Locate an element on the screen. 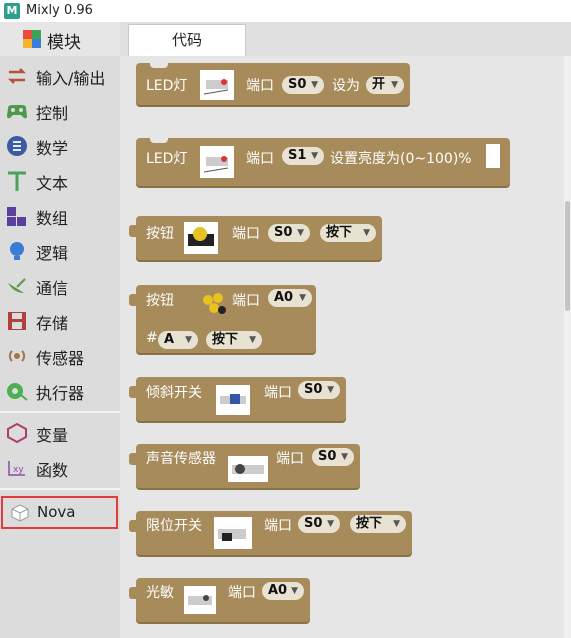 The width and height of the screenshot is (571, 638). bulb-icon is located at coordinates (17, 251).